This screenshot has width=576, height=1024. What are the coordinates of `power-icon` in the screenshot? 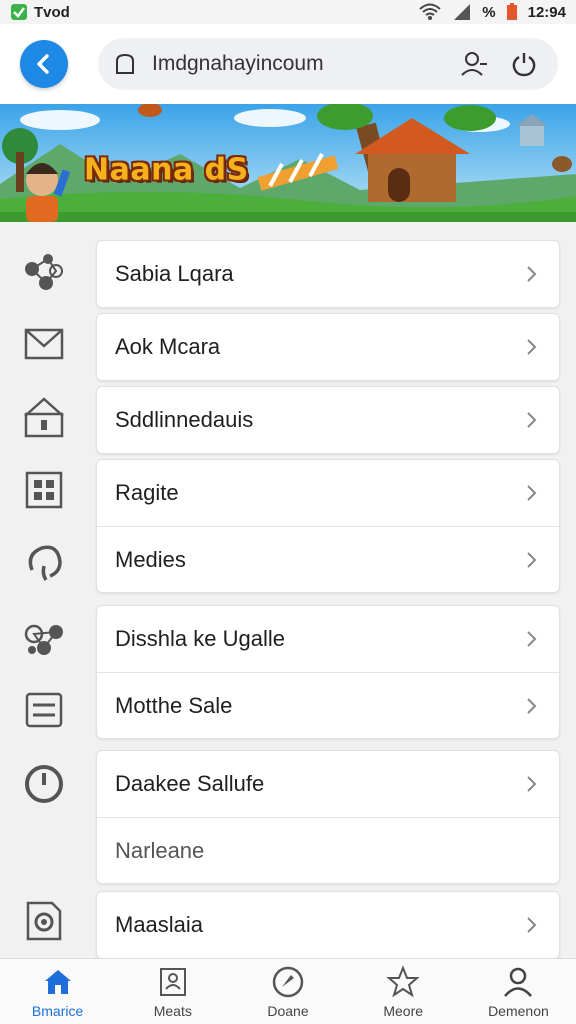 It's located at (524, 65).